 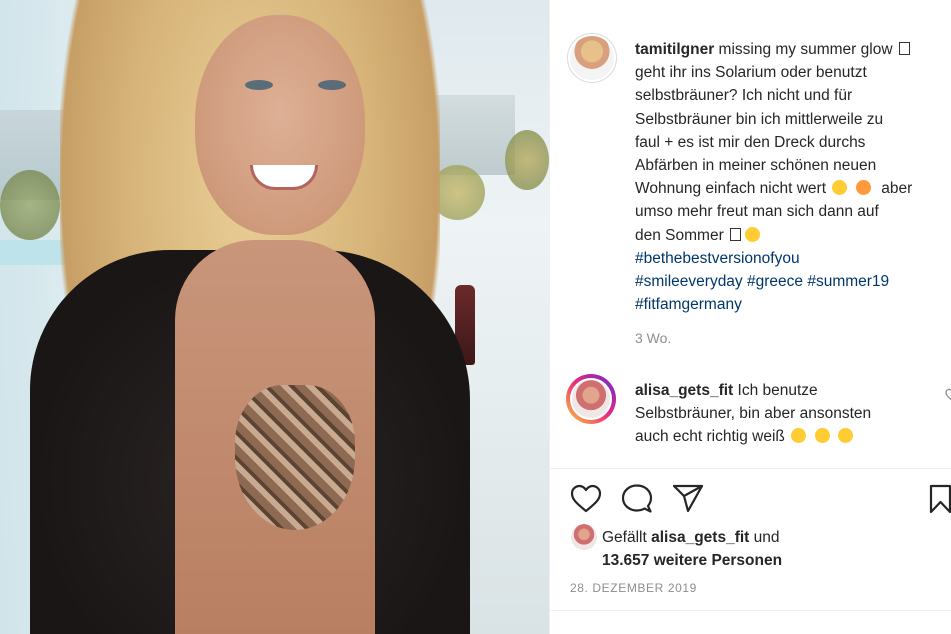 What do you see at coordinates (753, 414) in the screenshot?
I see `comment-line: Selbstbräuner, bin aber ansonsten` at bounding box center [753, 414].